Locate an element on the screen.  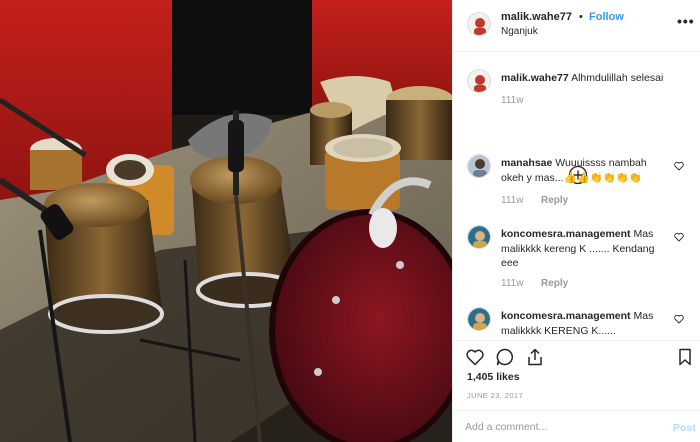
add-comment-section: Post is located at coordinates (576, 426).